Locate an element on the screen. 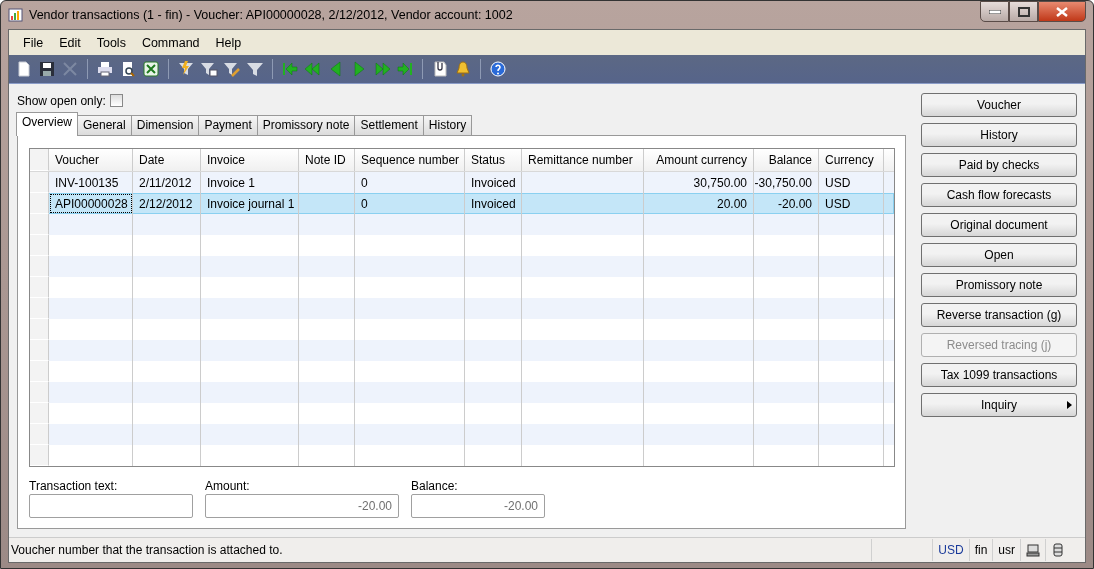 The image size is (1094, 569). spreadsheet-icon is located at coordinates (151, 69).